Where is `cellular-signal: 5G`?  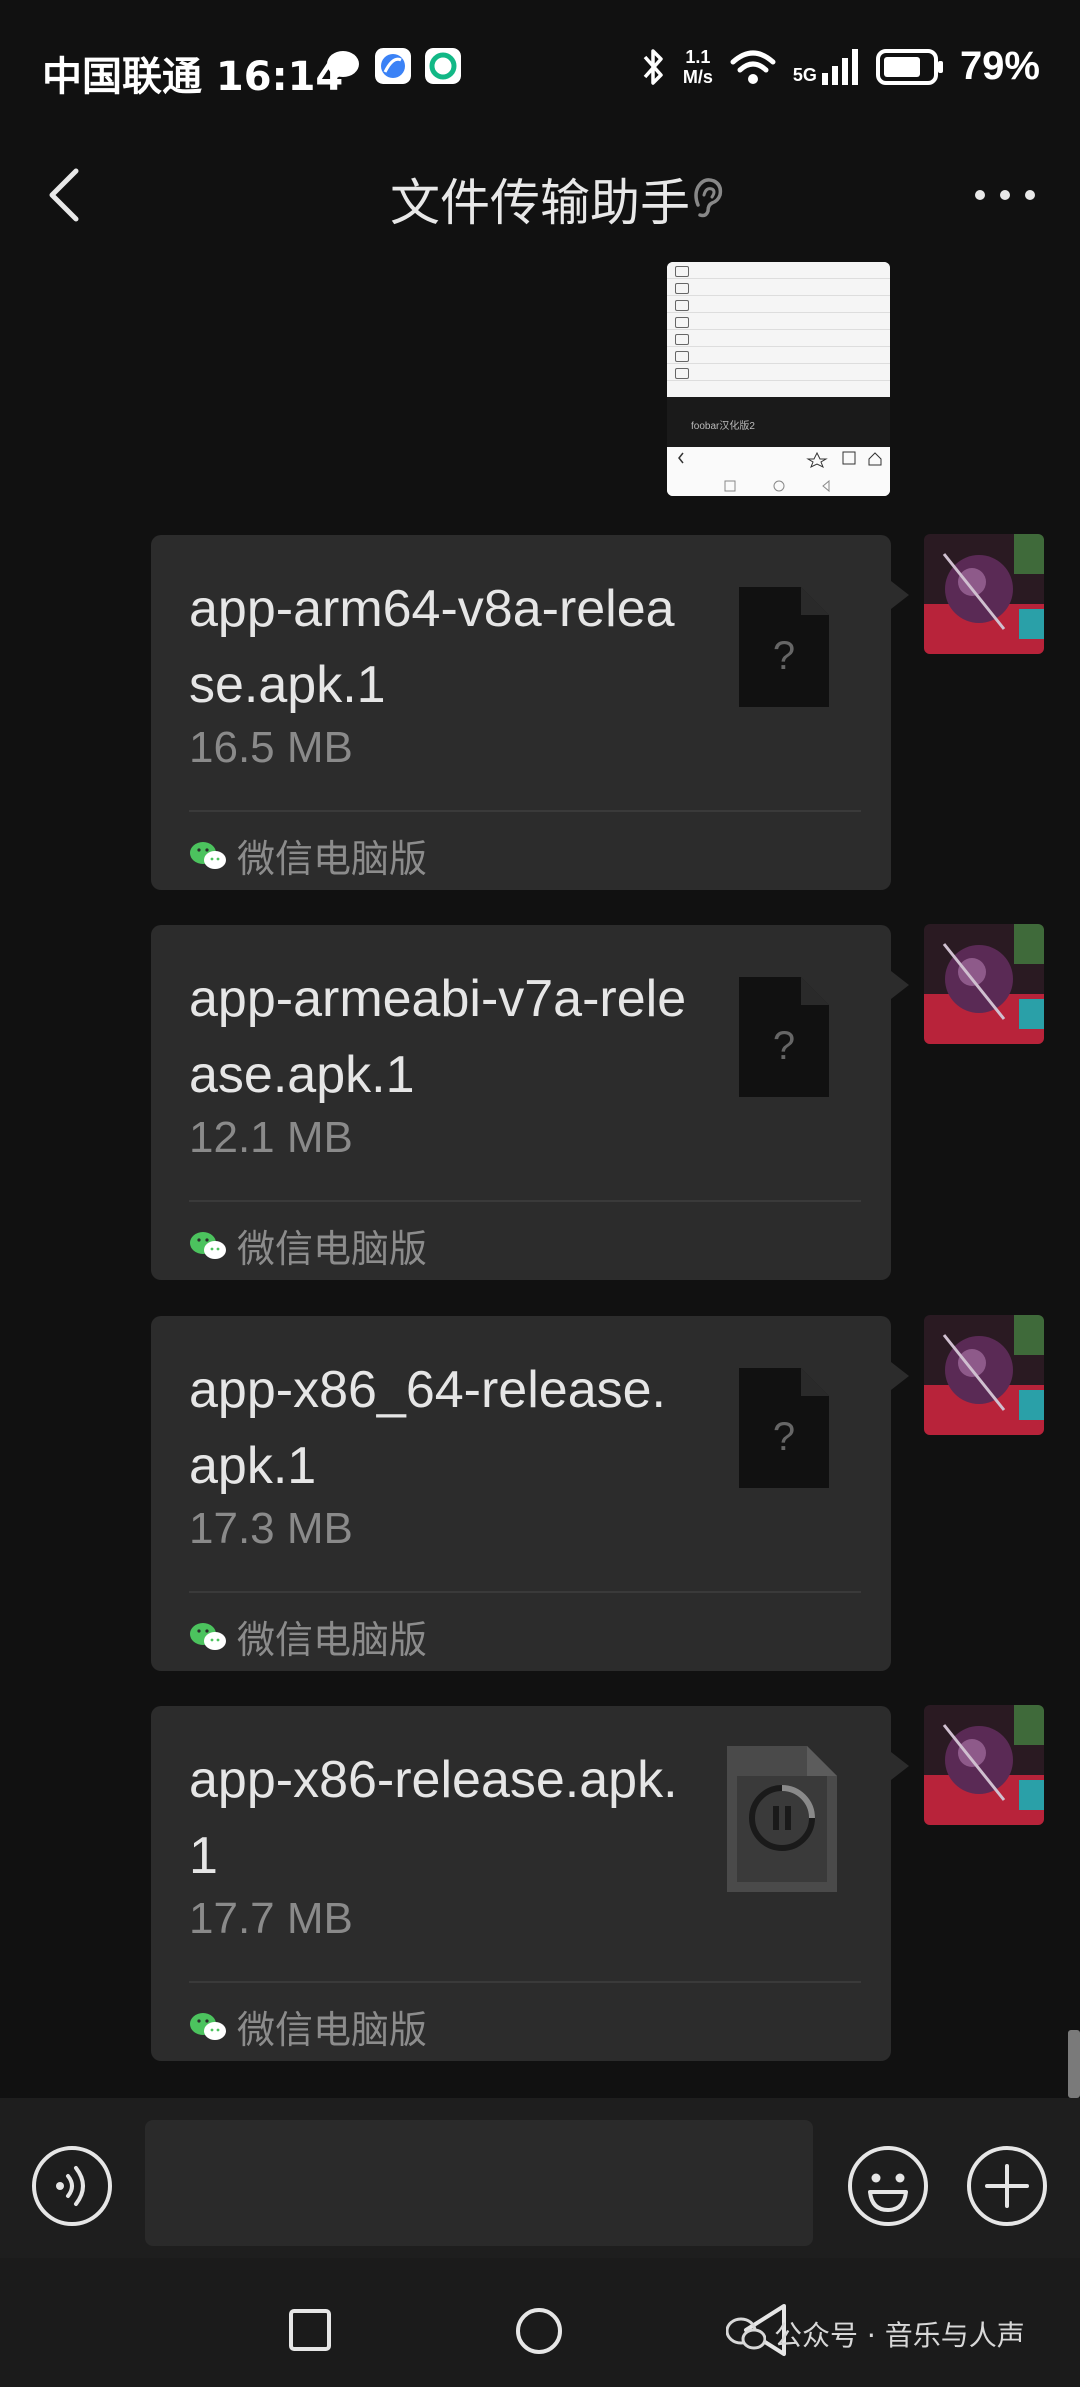 cellular-signal: 5G is located at coordinates (826, 66).